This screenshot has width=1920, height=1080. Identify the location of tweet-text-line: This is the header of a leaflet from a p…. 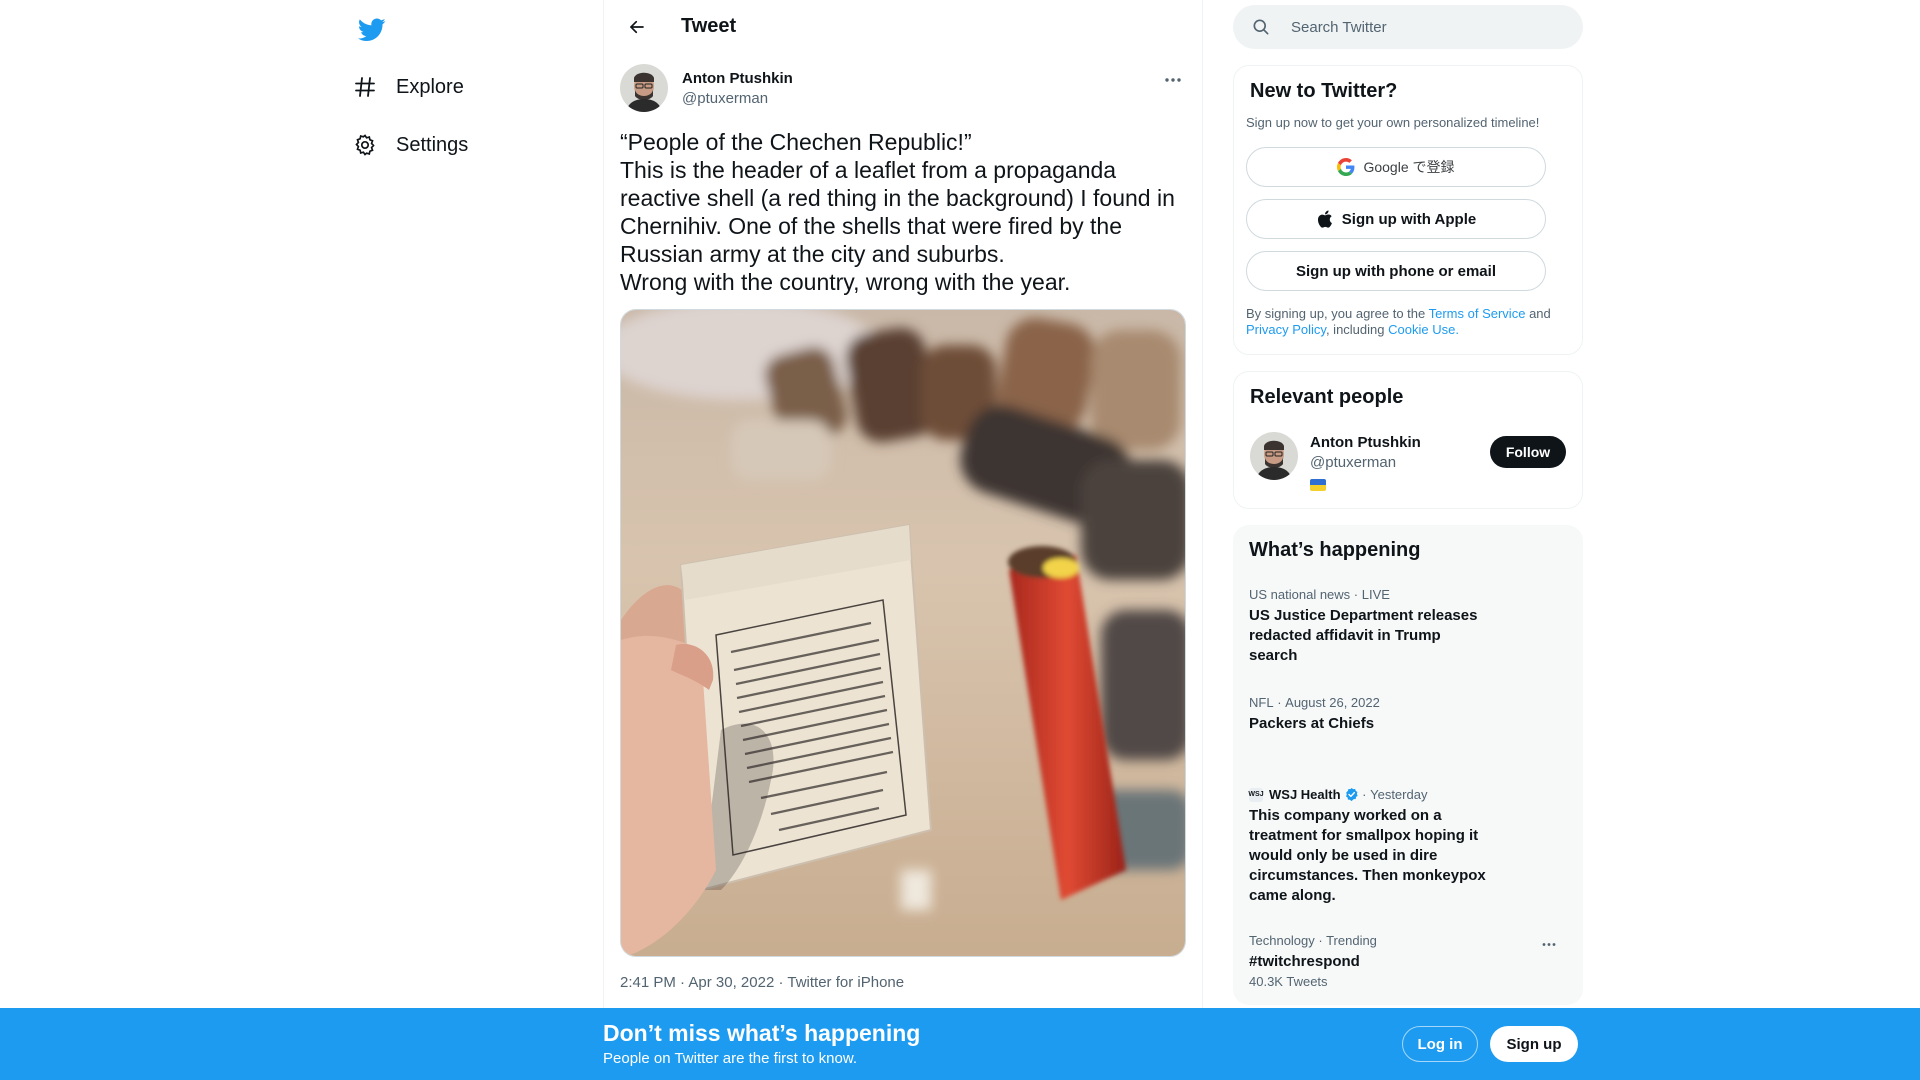
(897, 212).